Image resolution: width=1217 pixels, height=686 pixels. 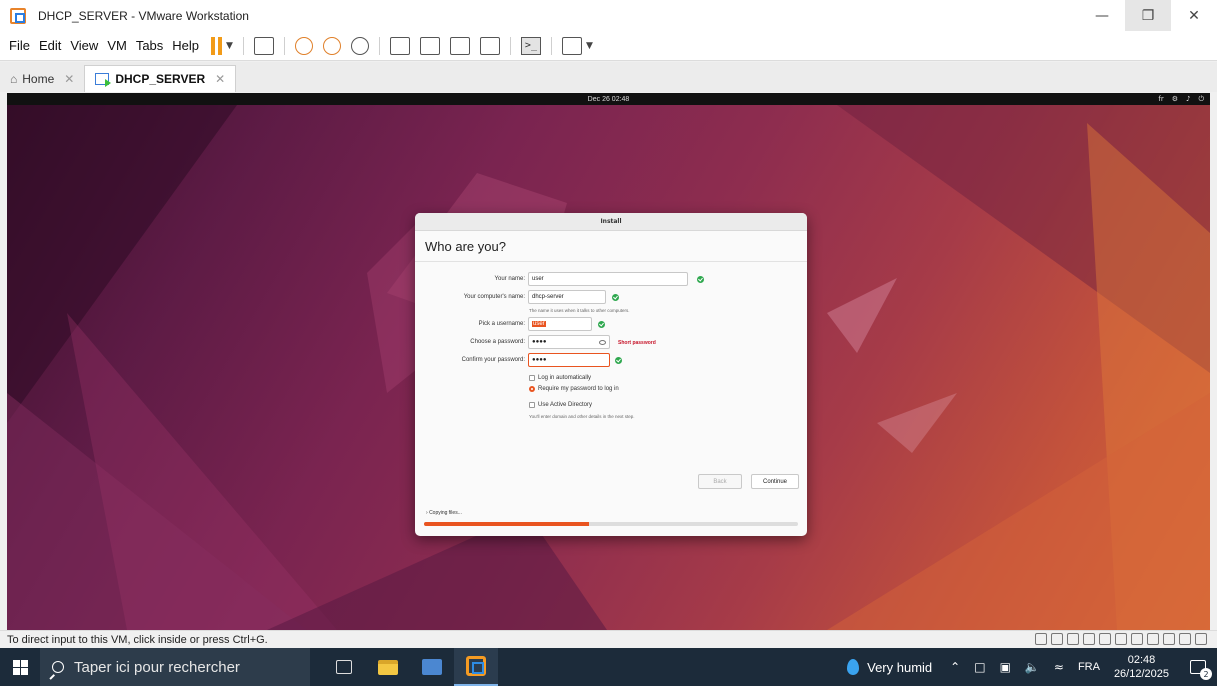 What do you see at coordinates (1153, 639) in the screenshot?
I see `usb-icon` at bounding box center [1153, 639].